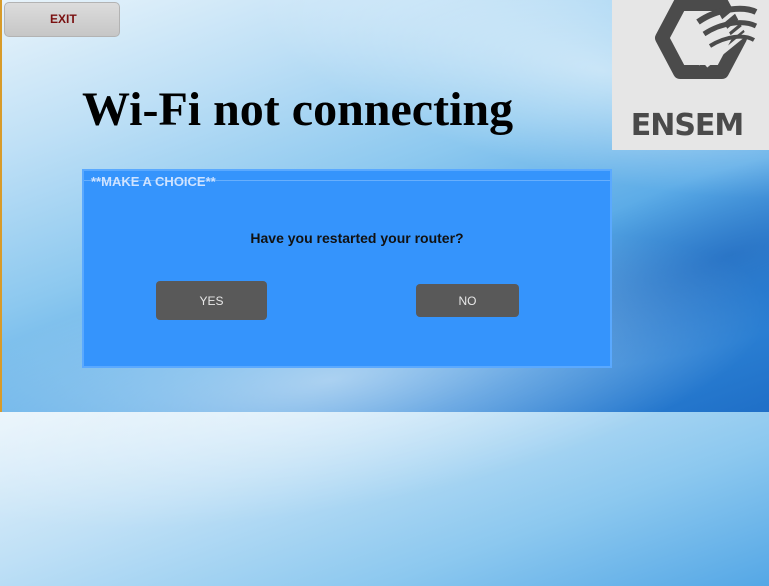 Image resolution: width=769 pixels, height=586 pixels. Describe the element at coordinates (1, 206) in the screenshot. I see `window-edge` at that location.